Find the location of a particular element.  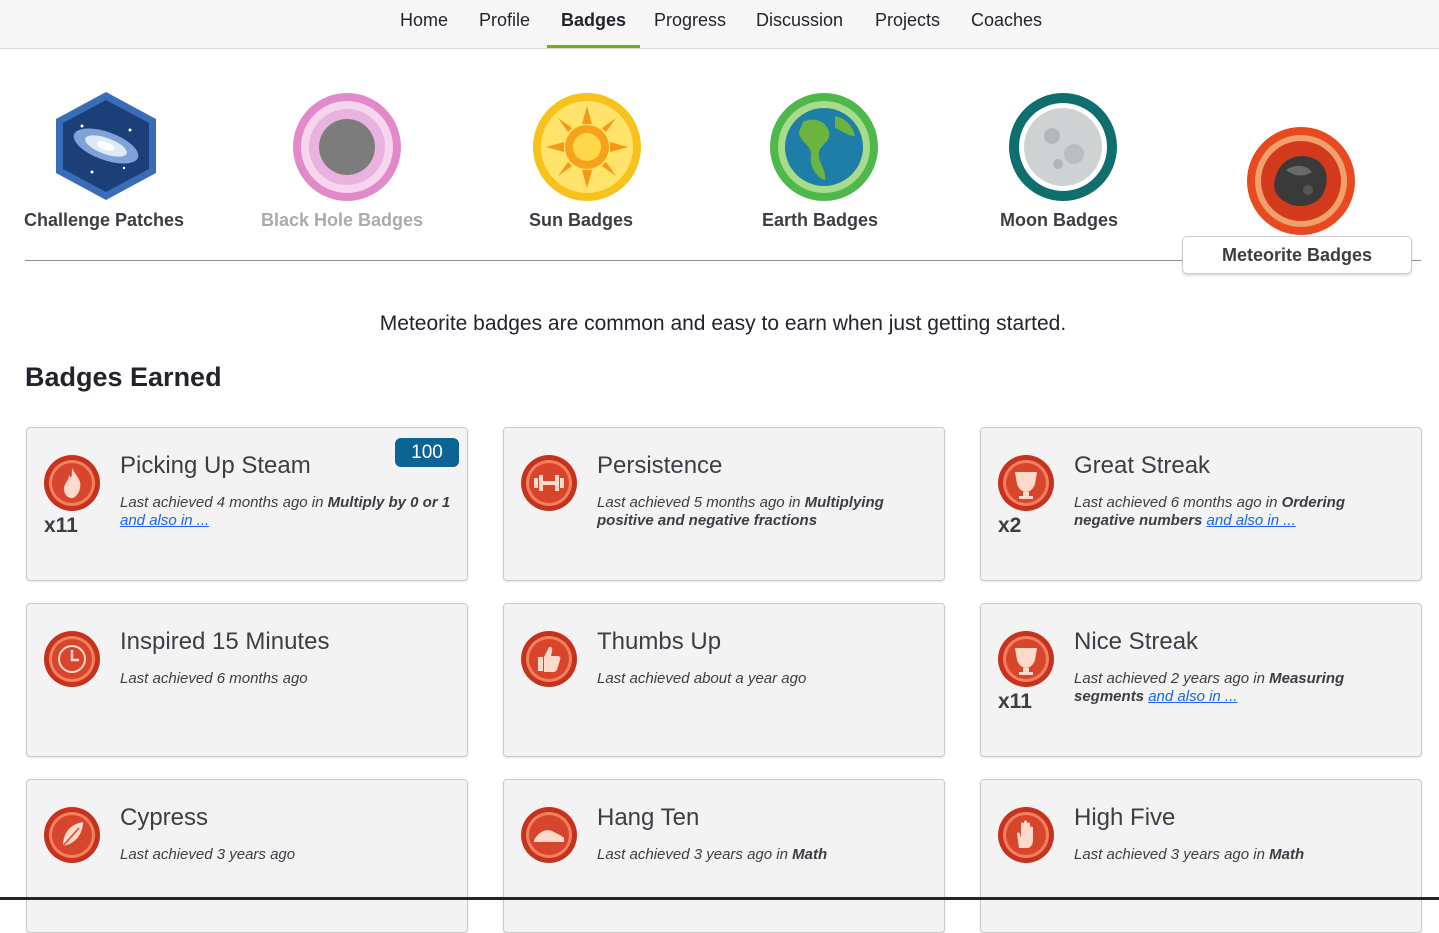

wave-icon is located at coordinates (549, 835).